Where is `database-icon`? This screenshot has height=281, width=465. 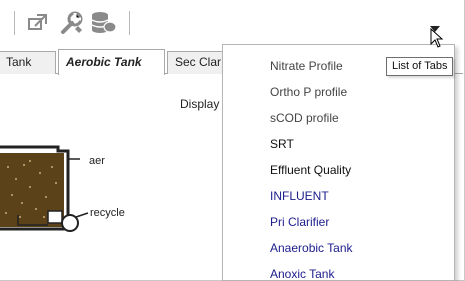 database-icon is located at coordinates (104, 22).